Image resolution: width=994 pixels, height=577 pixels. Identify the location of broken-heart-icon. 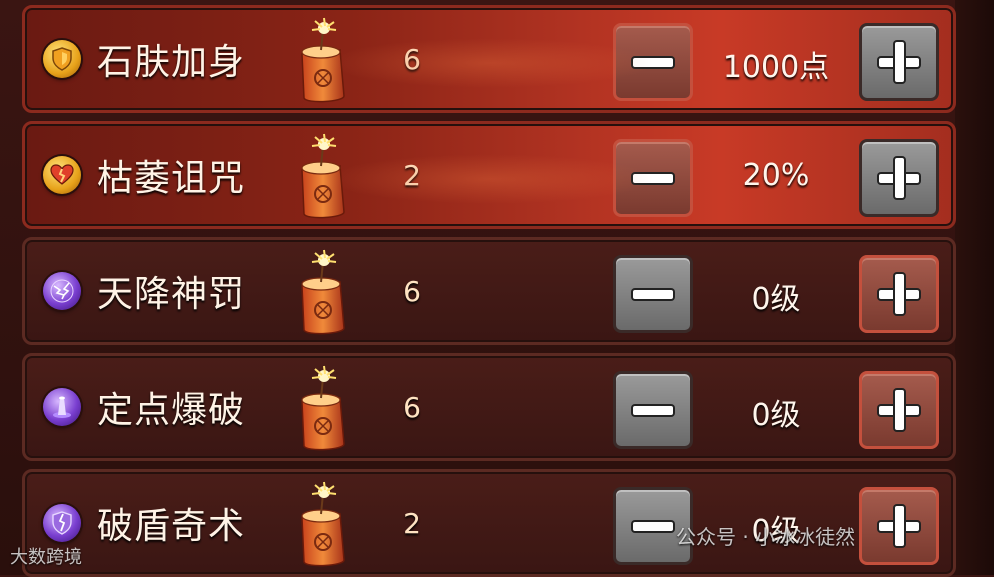
(62, 175).